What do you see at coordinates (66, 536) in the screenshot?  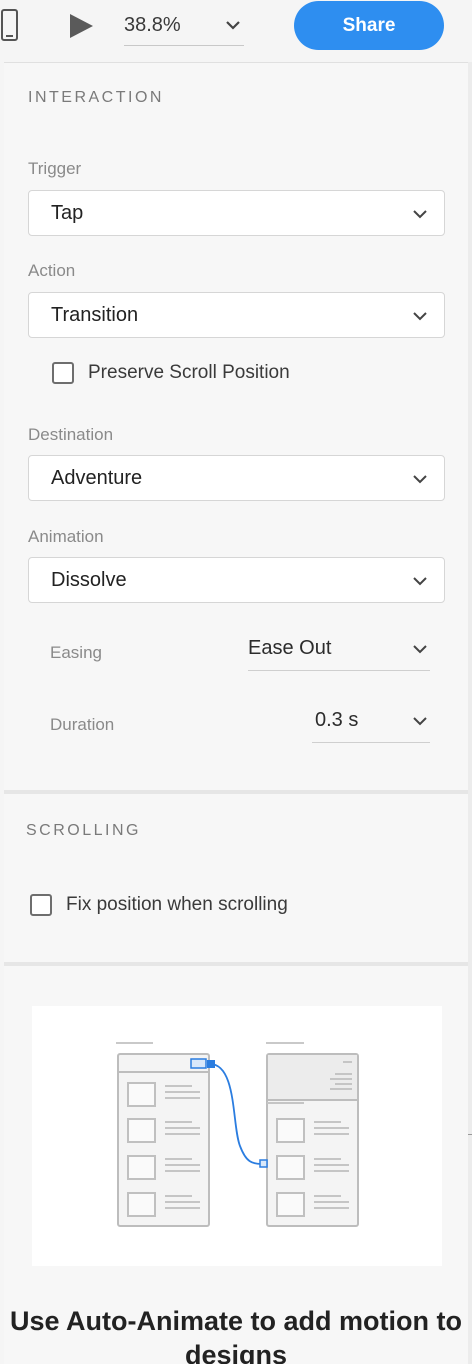 I see `animation-label: Animation` at bounding box center [66, 536].